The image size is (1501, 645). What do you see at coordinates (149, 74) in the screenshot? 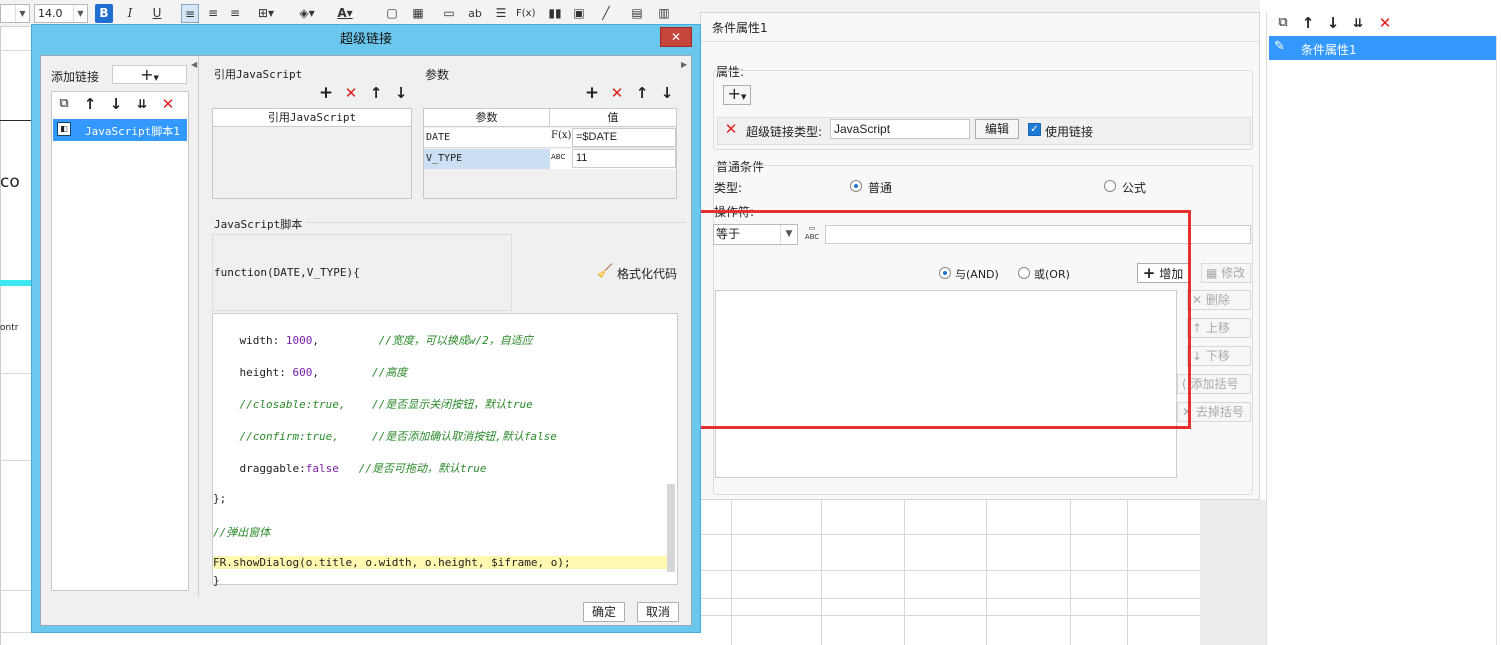
I see `add-link-combo: +▼` at bounding box center [149, 74].